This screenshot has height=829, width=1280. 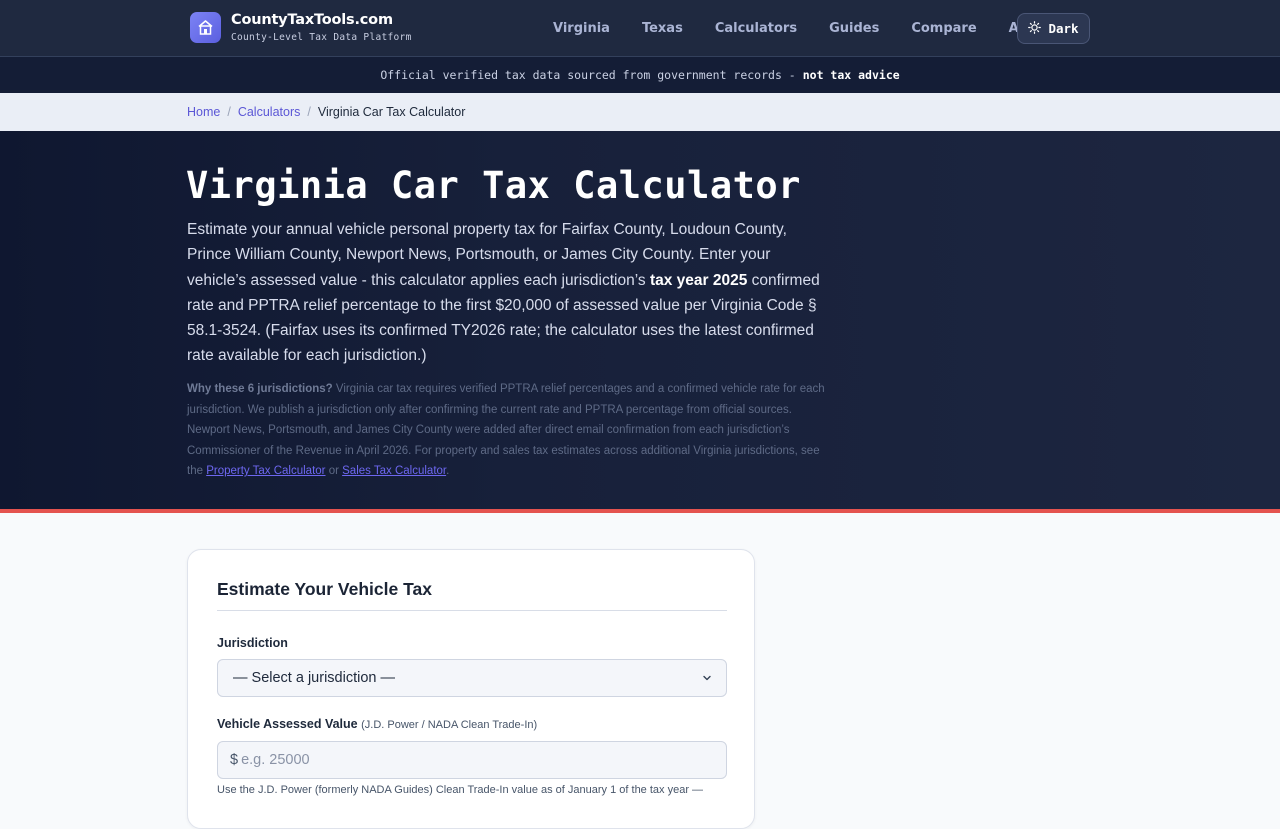 What do you see at coordinates (662, 28) in the screenshot?
I see `nav-texas: Texas` at bounding box center [662, 28].